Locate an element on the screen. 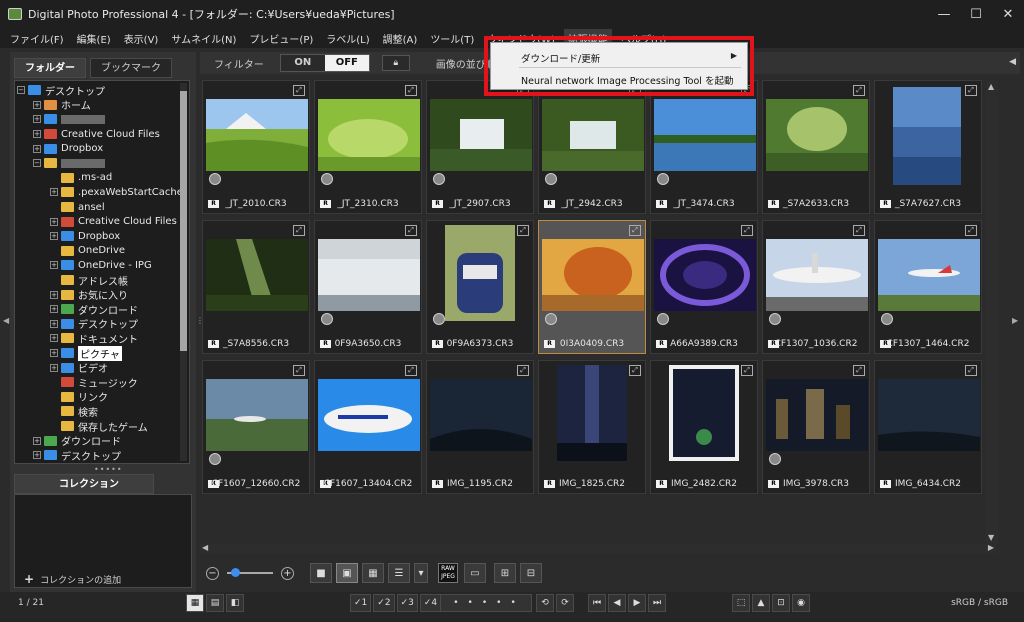 Image resolution: width=1024 pixels, height=622 pixels. tree-item-search: 検索 is located at coordinates (79, 411).